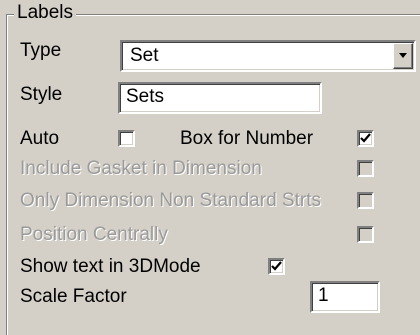 The image size is (420, 335). I want to click on style-input: Sets, so click(220, 98).